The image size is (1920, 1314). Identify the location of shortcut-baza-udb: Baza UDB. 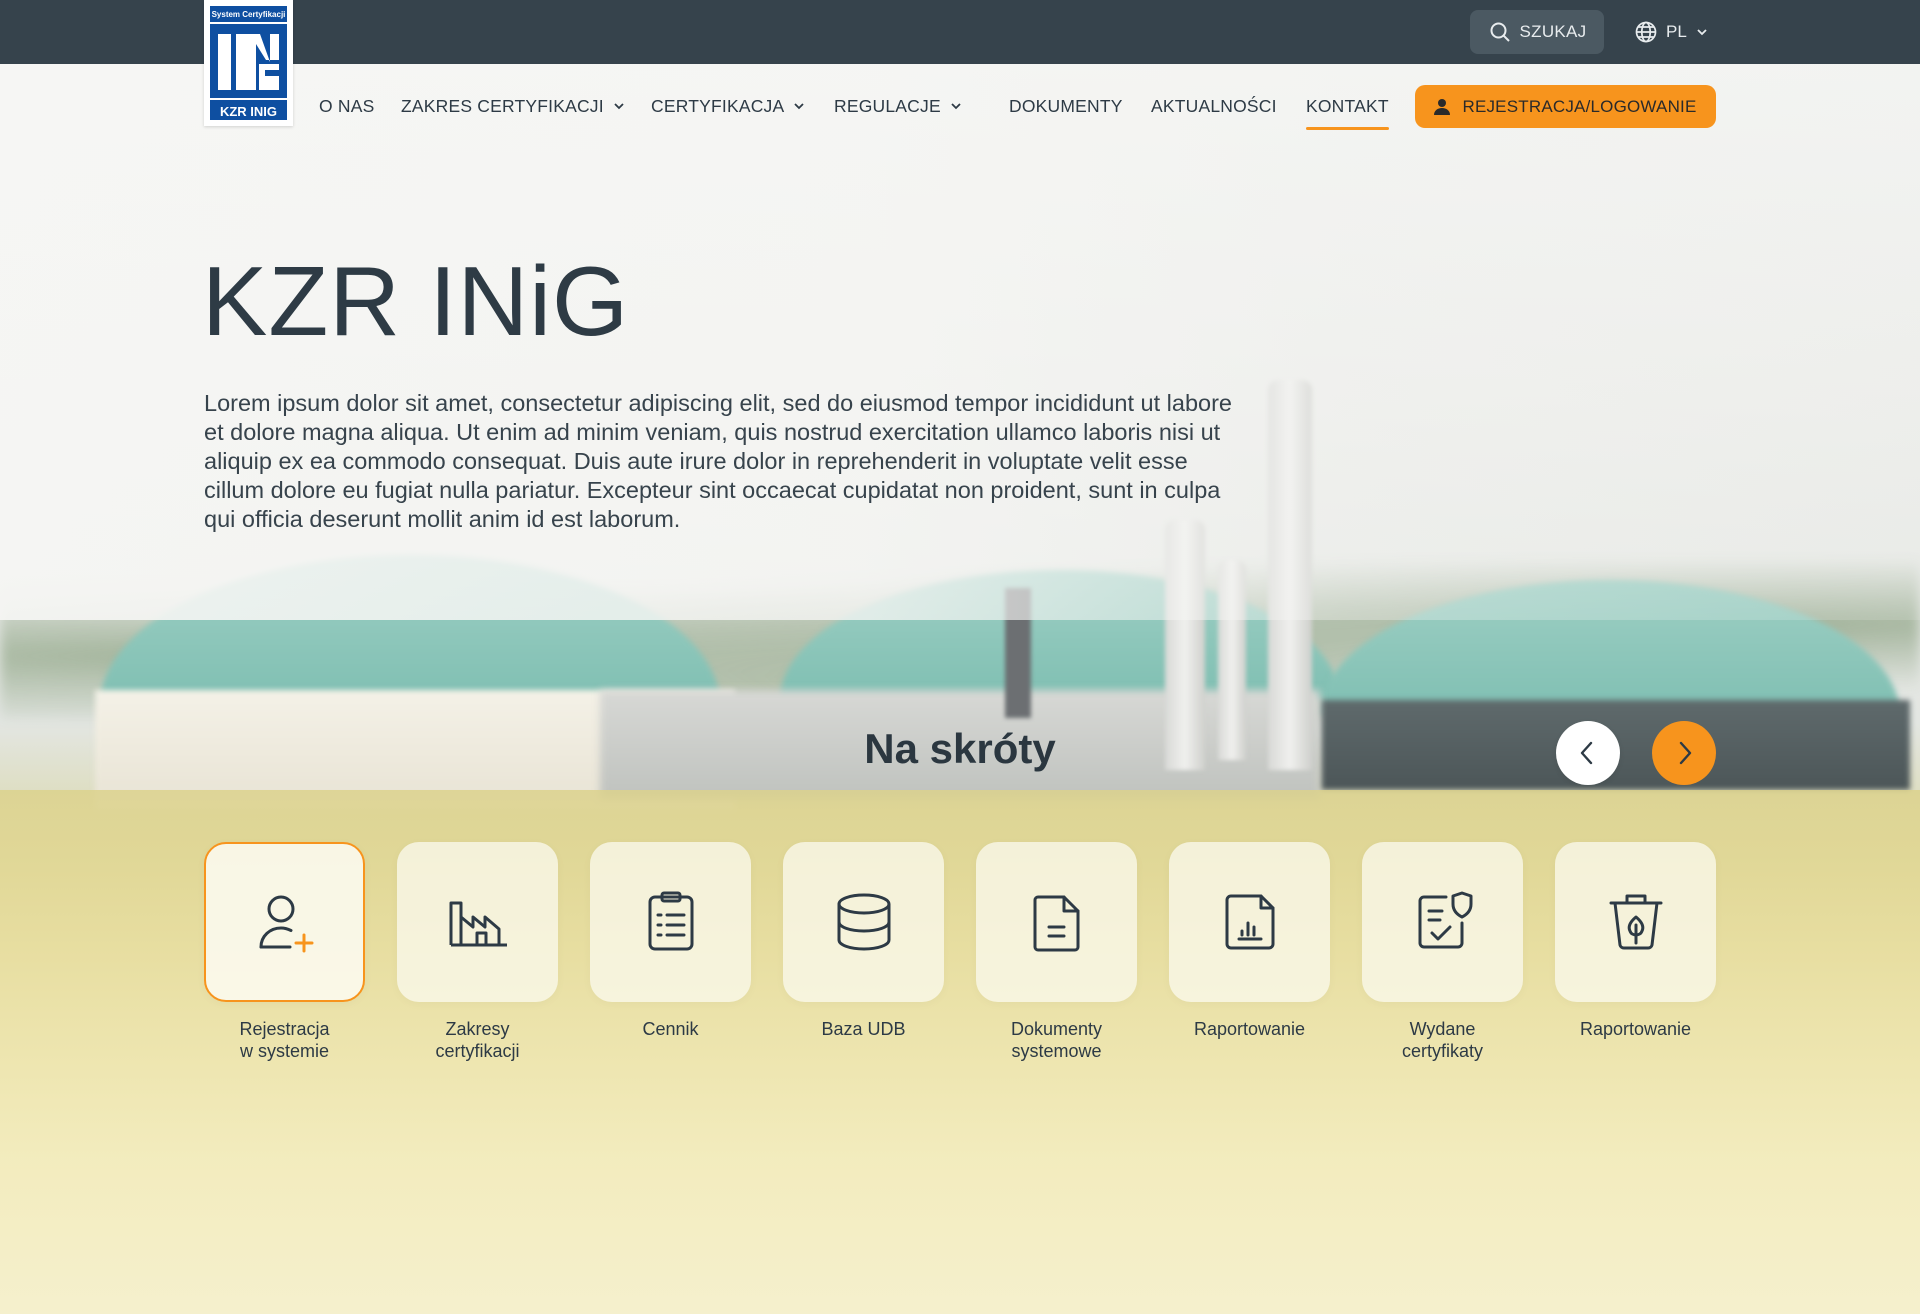
(863, 941).